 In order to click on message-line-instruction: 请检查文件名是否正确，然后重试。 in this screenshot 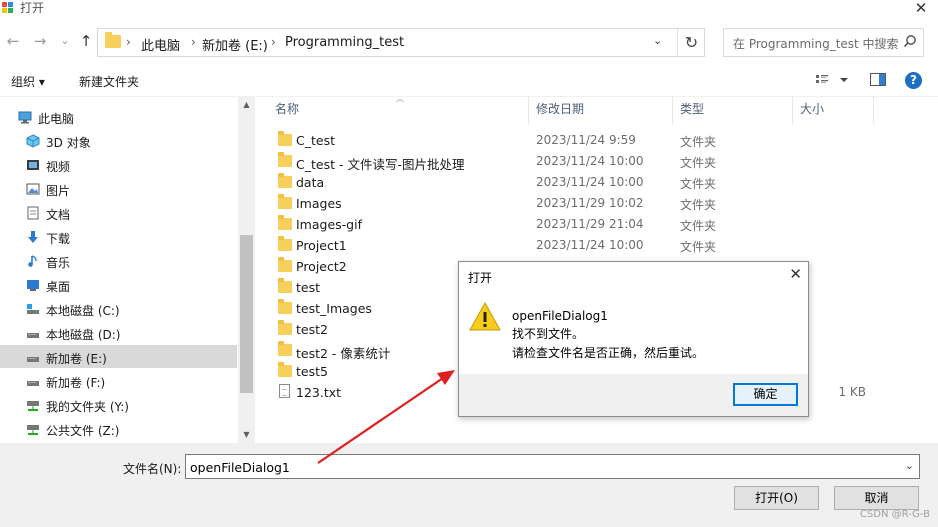, I will do `click(608, 353)`.